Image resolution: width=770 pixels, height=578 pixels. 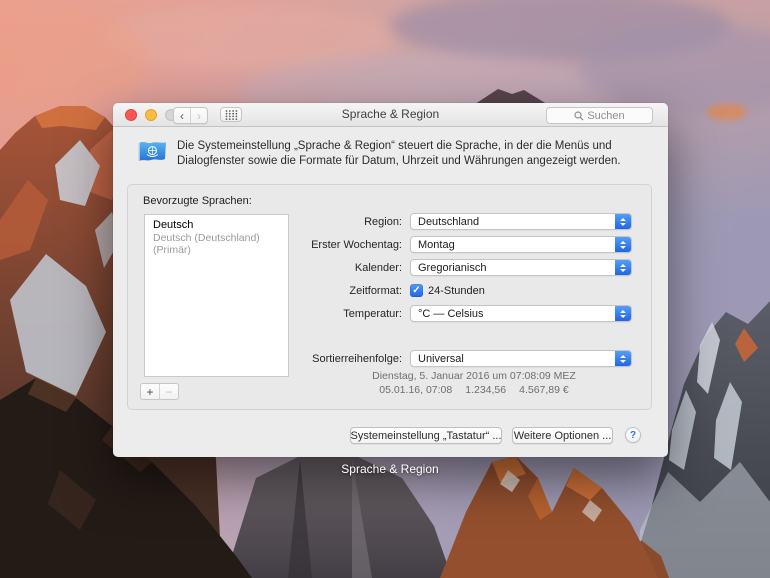 I want to click on show-all-button, so click(x=231, y=114).